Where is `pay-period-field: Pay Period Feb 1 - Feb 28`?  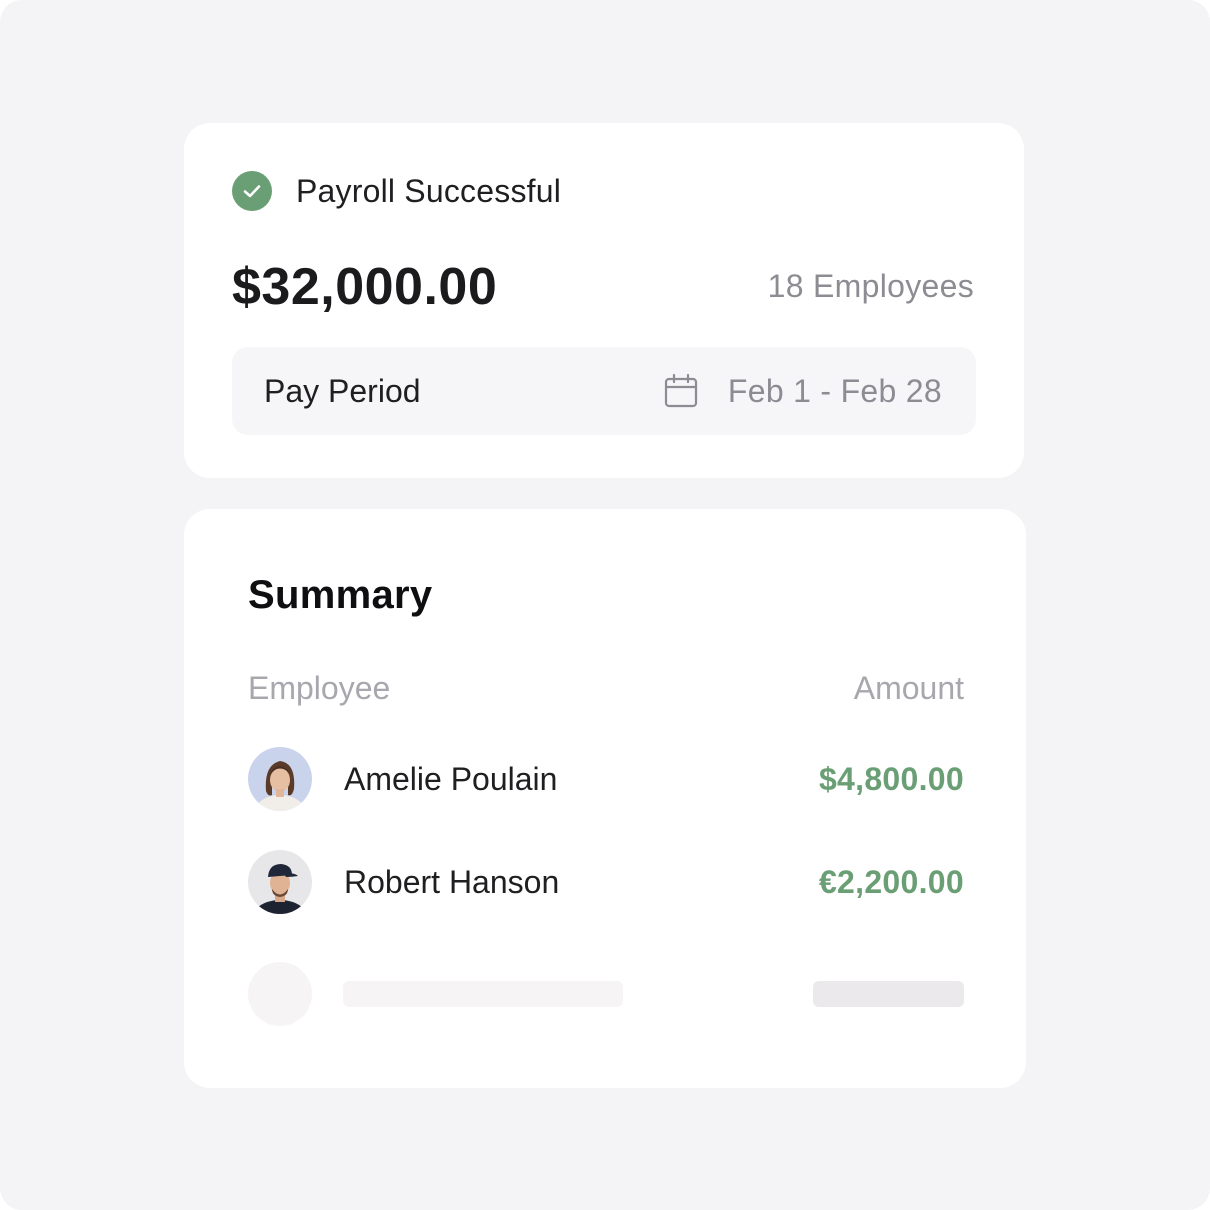
pay-period-field: Pay Period Feb 1 - Feb 28 is located at coordinates (604, 391).